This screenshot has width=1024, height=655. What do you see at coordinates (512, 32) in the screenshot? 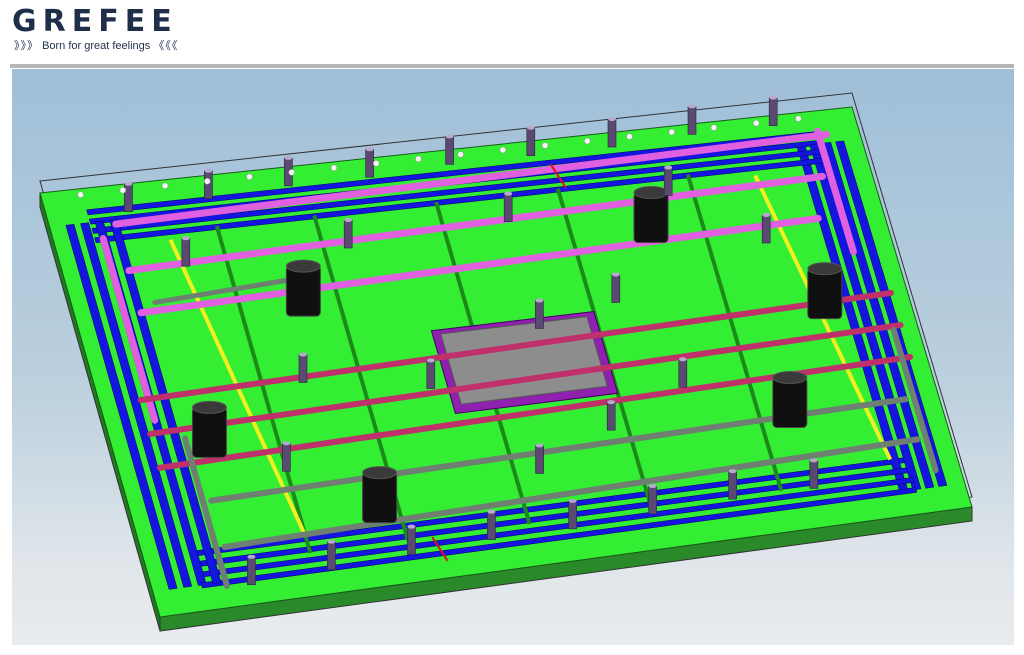
I see `site-header: GREFEE 》》》 Born for great feelings 《《《` at bounding box center [512, 32].